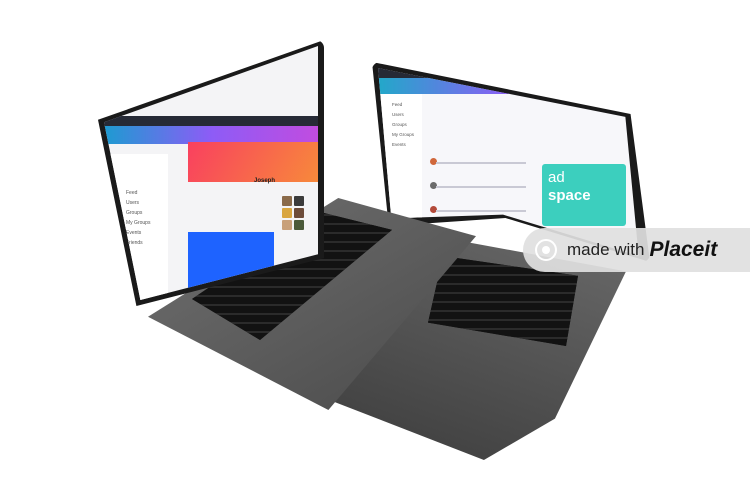 This screenshot has width=750, height=500. I want to click on placeit-watermark: made with Placeit, so click(636, 250).